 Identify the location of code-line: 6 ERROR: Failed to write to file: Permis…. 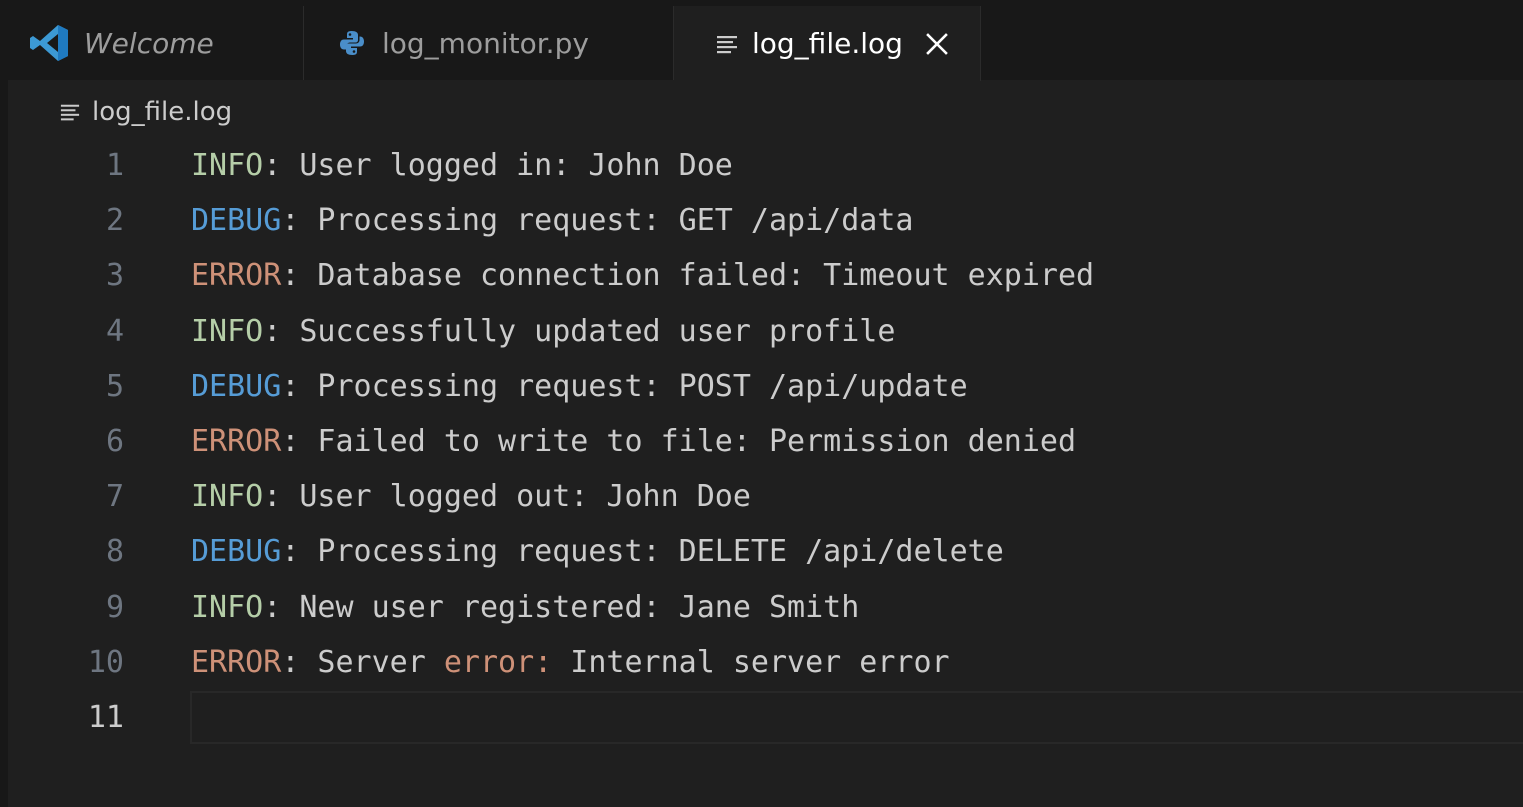
(765, 441).